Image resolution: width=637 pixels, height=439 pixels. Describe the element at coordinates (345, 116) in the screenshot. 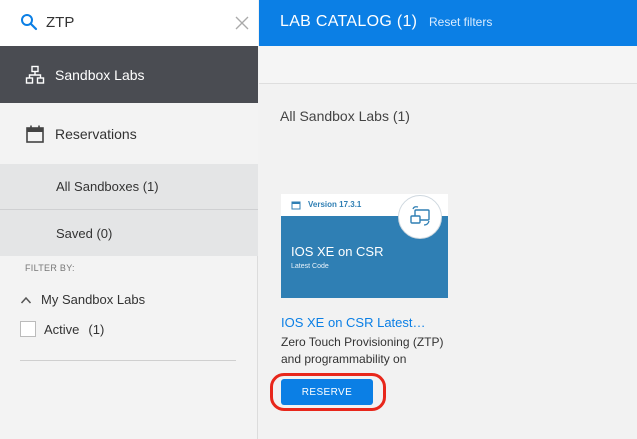

I see `section-title: All Sandbox Labs (1)` at that location.